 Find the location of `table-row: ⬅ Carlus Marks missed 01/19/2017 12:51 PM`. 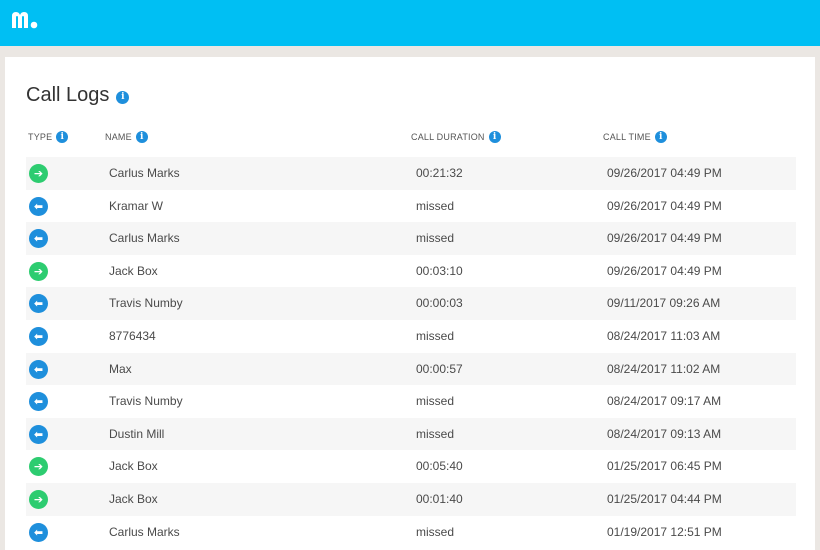

table-row: ⬅ Carlus Marks missed 01/19/2017 12:51 PM is located at coordinates (411, 532).